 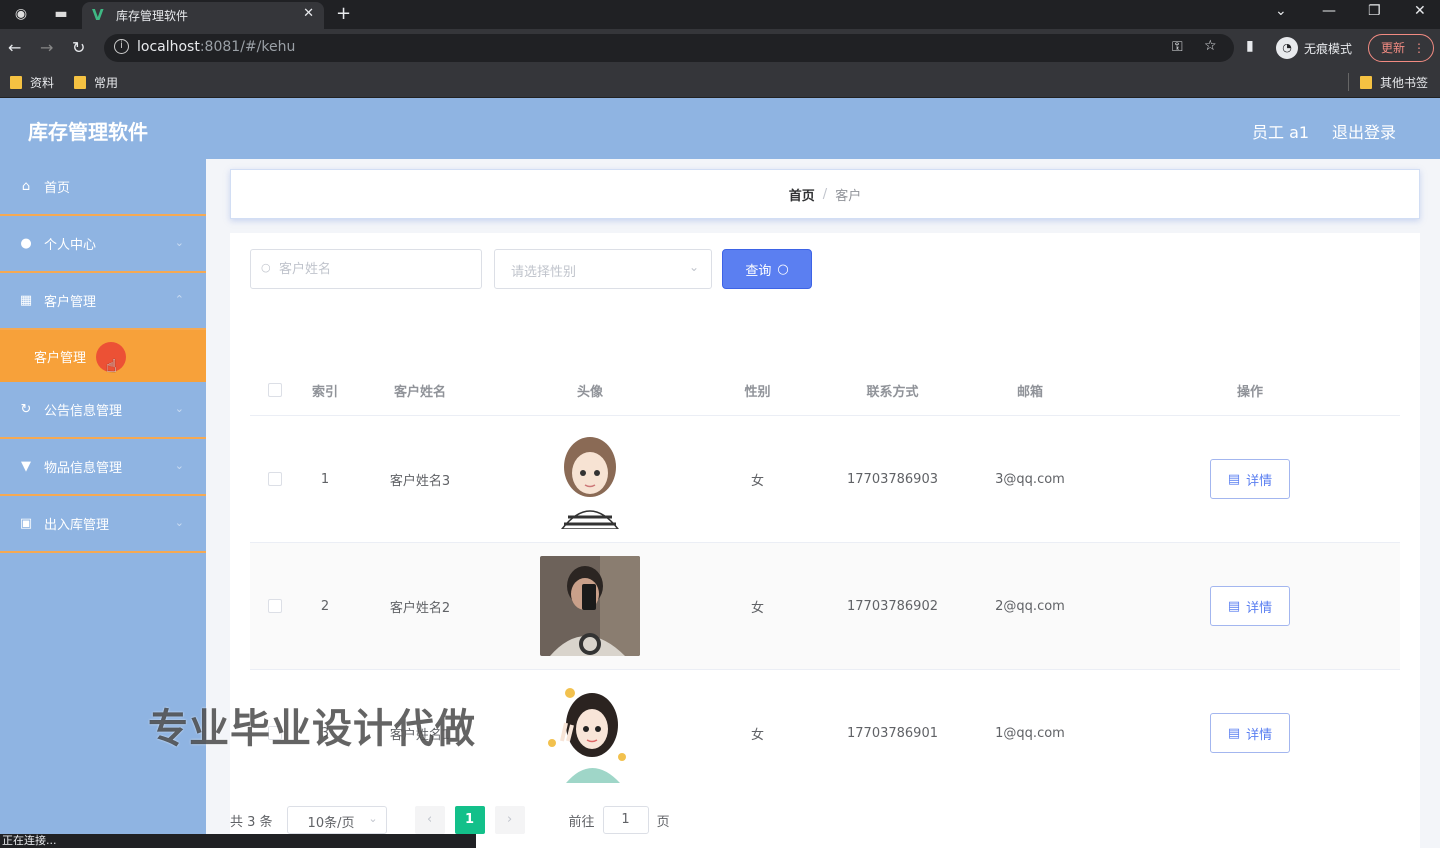 I want to click on girl-avatar-image, so click(x=590, y=479).